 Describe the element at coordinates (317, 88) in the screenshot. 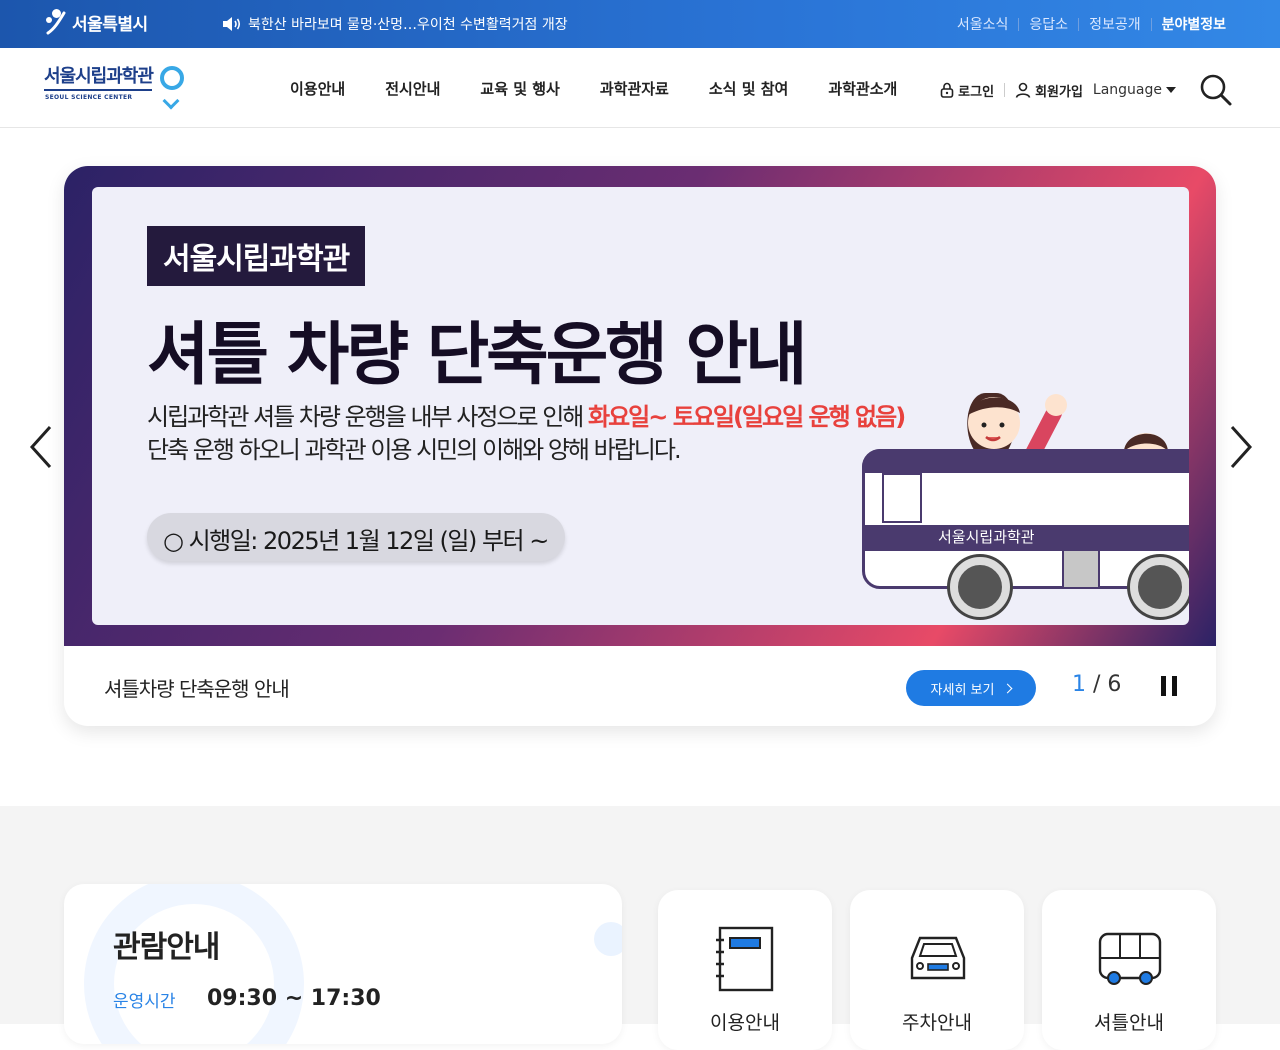

I see `nav-usage-guide: 이용안내` at that location.